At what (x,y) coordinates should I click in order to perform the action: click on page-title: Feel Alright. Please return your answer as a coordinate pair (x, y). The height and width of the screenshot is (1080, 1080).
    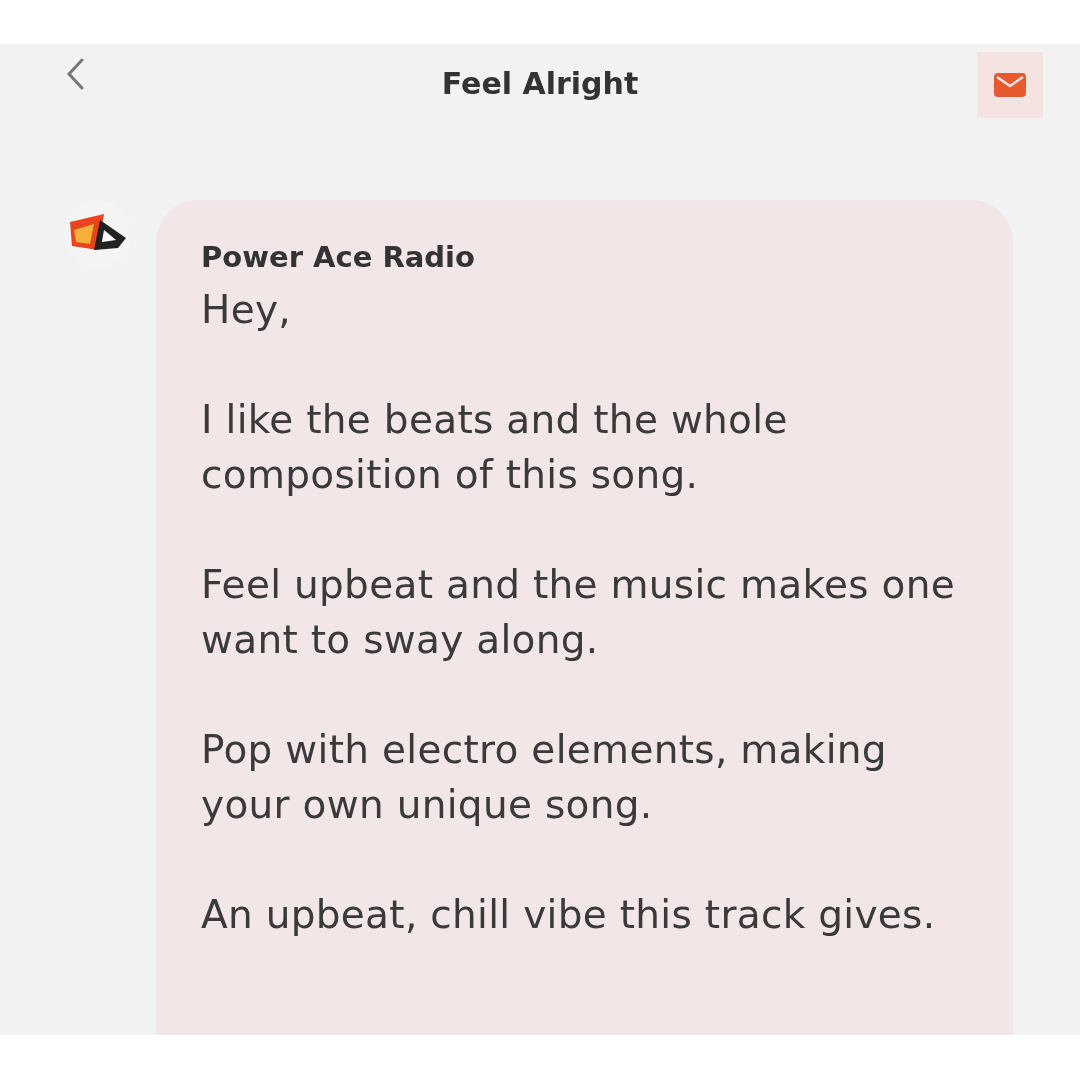
    Looking at the image, I should click on (540, 83).